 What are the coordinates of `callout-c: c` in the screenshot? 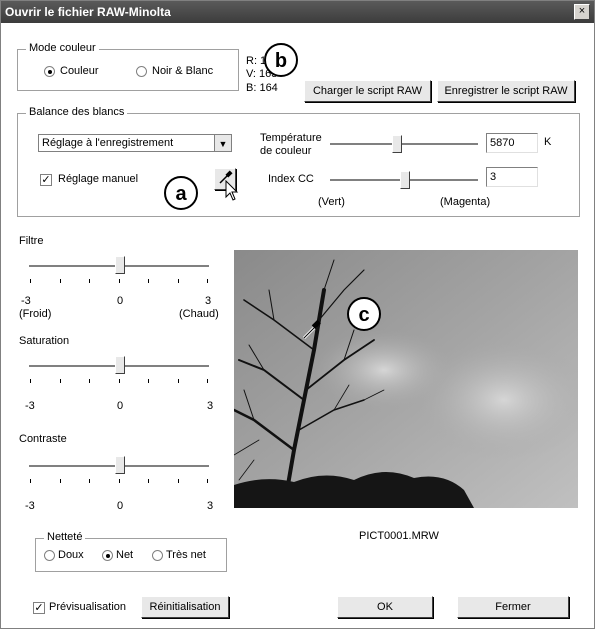 It's located at (364, 314).